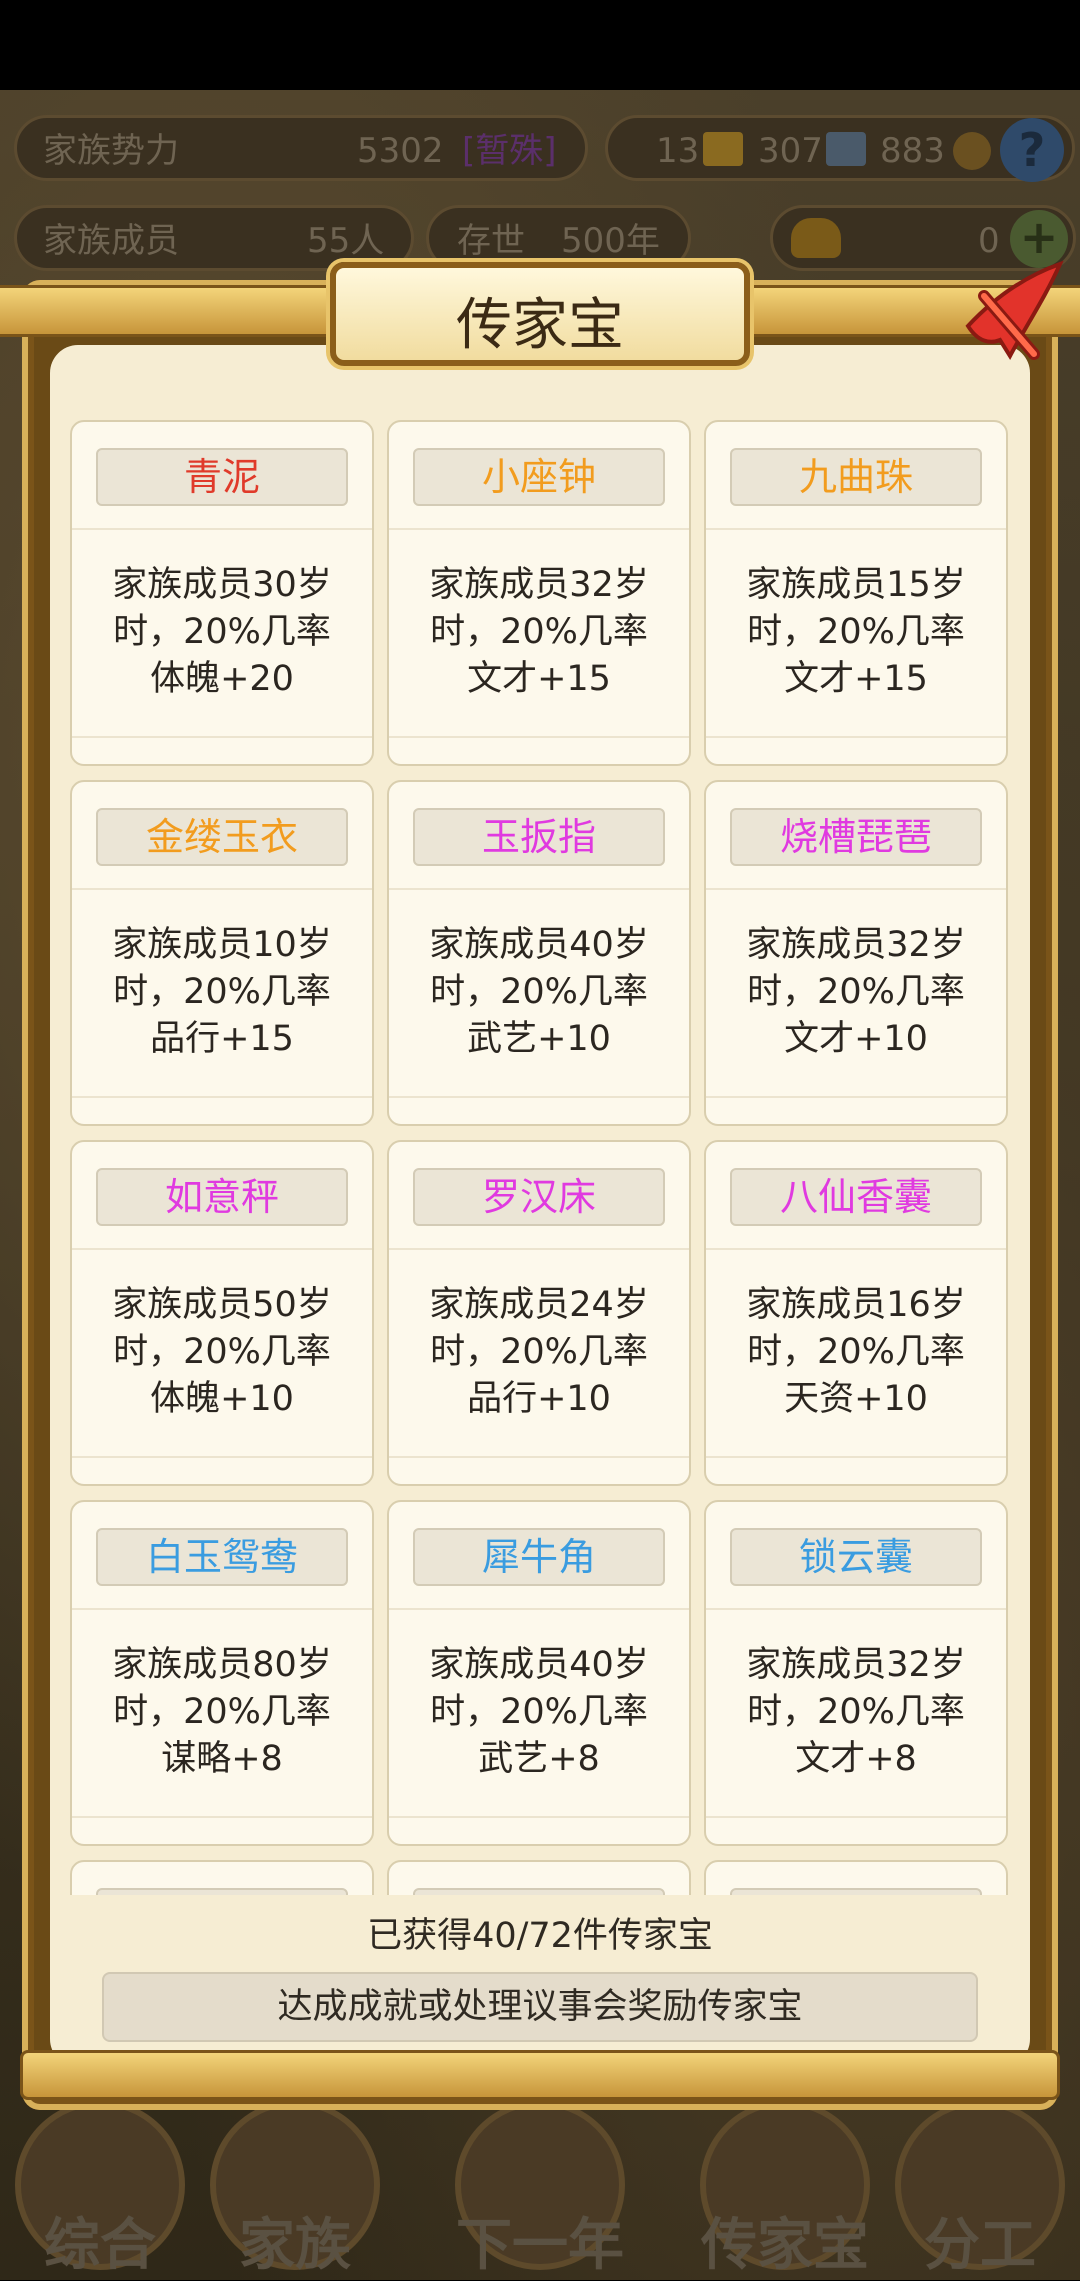 The image size is (1080, 2281). I want to click on heirloom-effect: 家族成员80岁 时，20%几率 谋略+8, so click(222, 1712).